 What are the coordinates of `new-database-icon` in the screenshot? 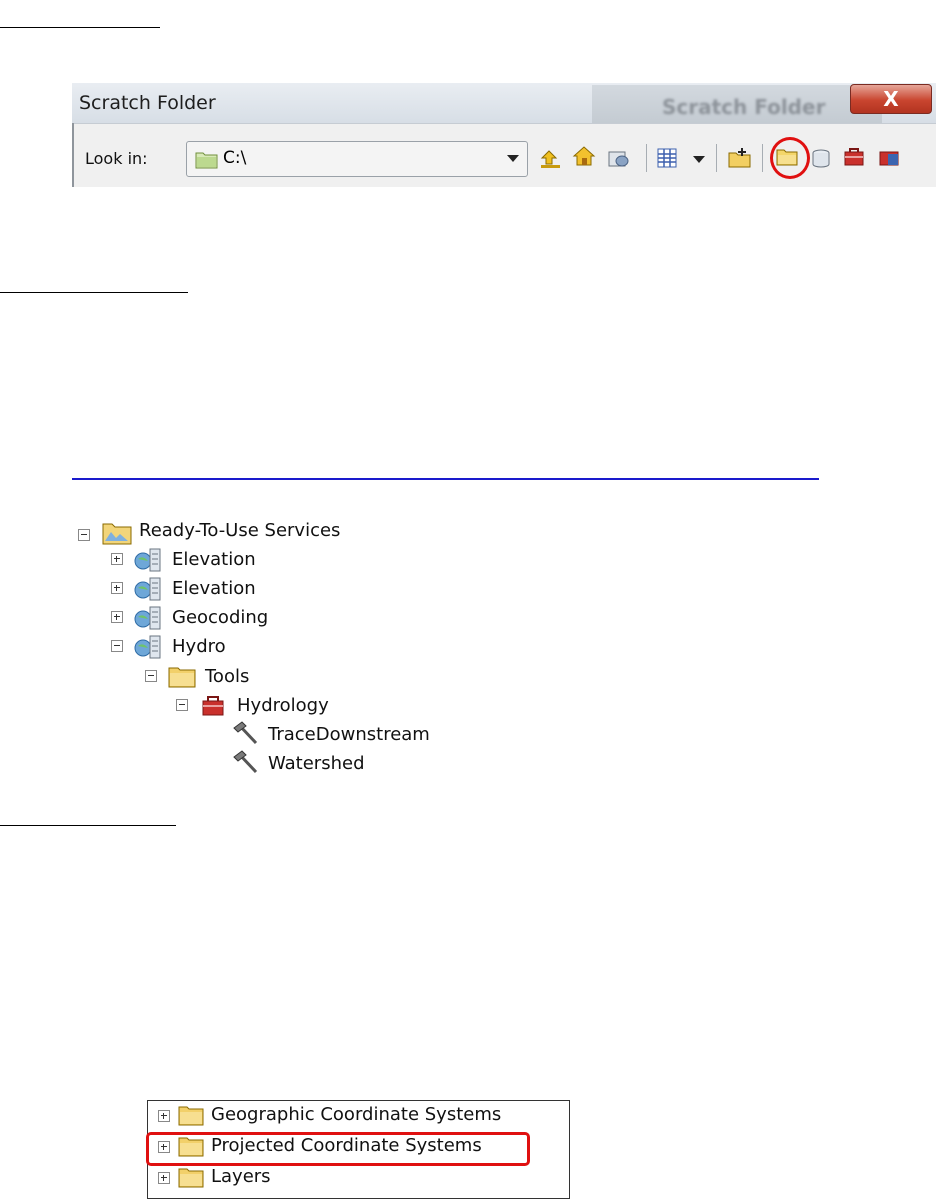 It's located at (822, 158).